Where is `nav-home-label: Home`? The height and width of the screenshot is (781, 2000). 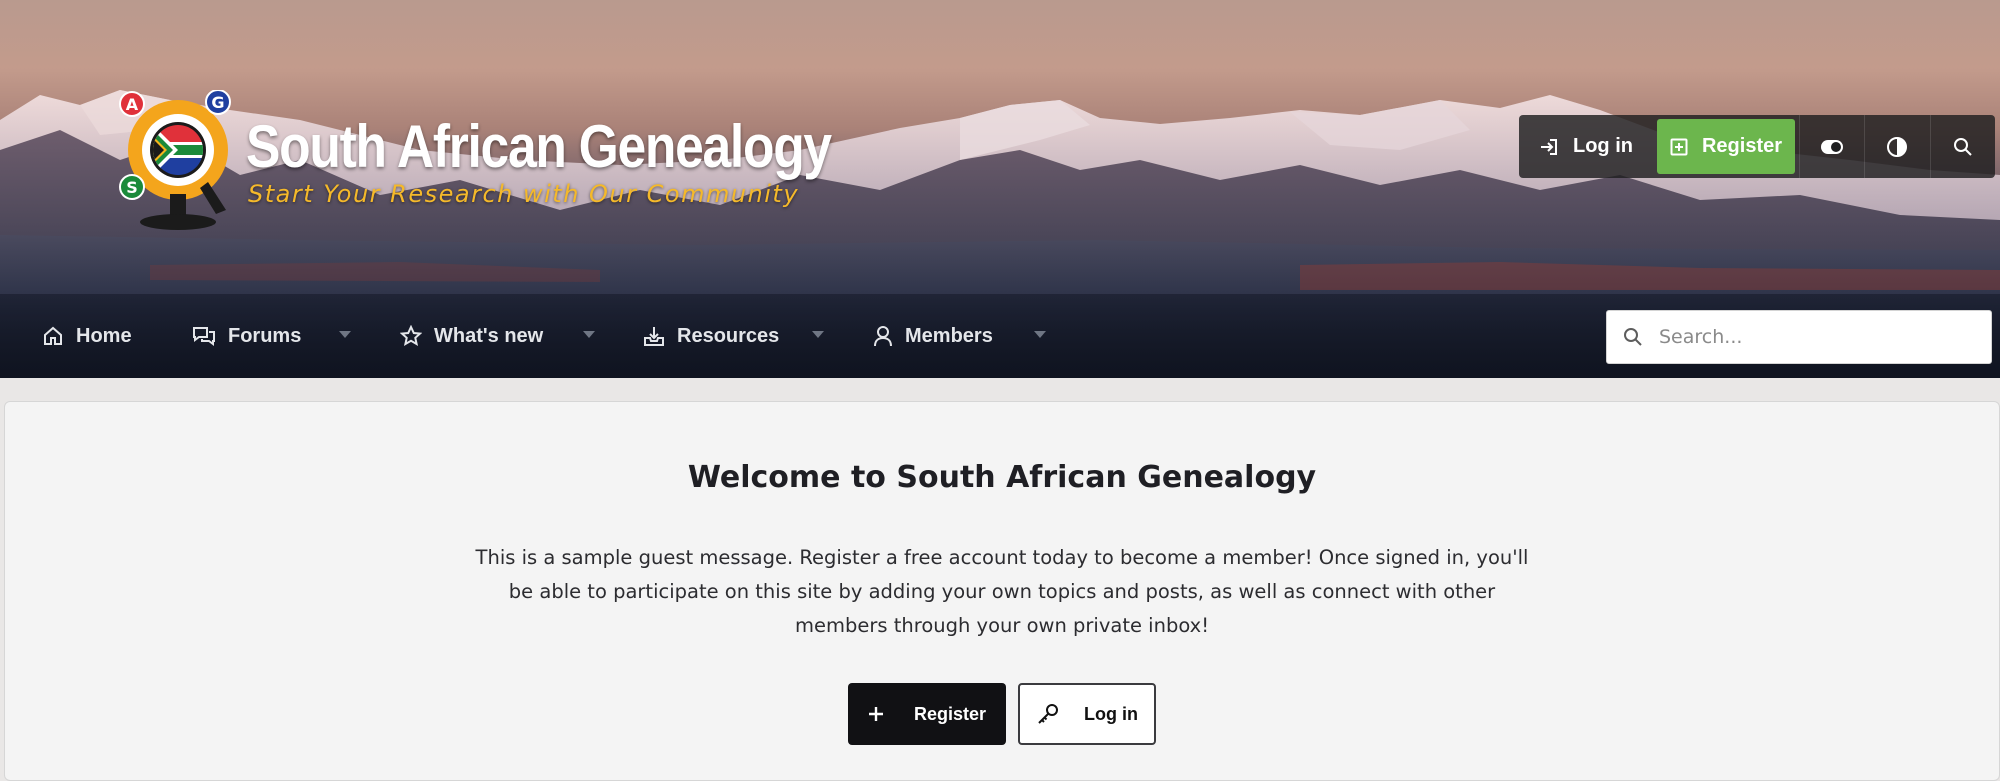 nav-home-label: Home is located at coordinates (104, 335).